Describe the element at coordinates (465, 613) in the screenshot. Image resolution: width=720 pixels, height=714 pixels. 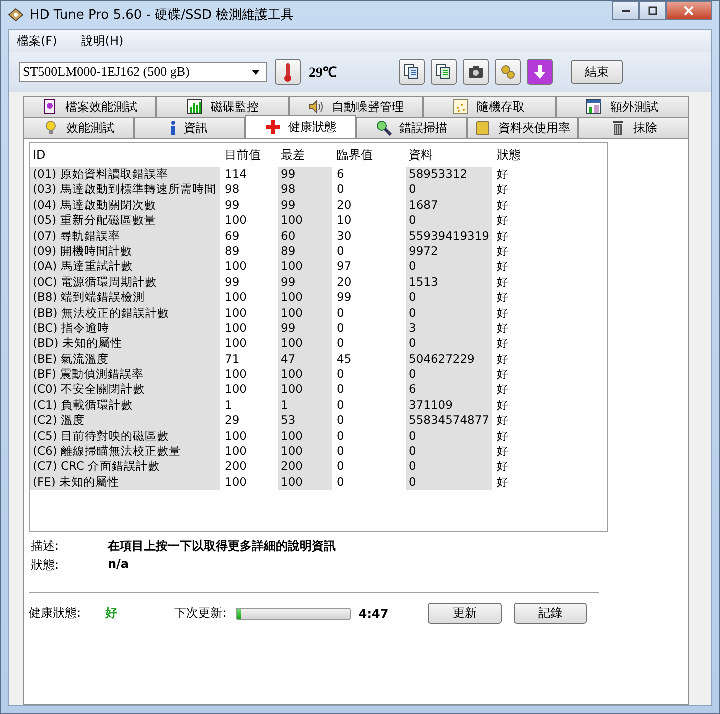
I see `refresh-button: 更新` at that location.